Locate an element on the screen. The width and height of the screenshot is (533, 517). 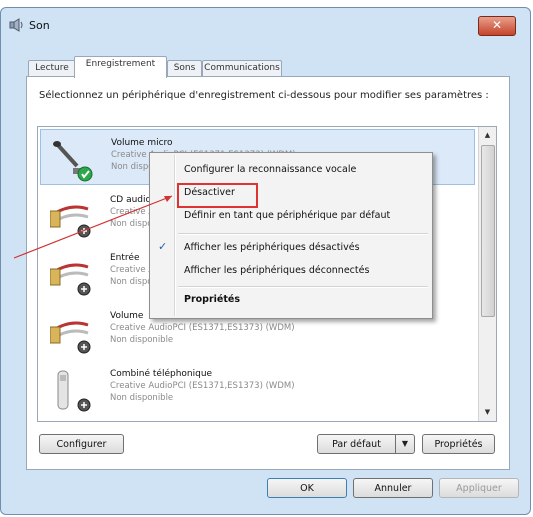
ok-button: OK is located at coordinates (307, 488).